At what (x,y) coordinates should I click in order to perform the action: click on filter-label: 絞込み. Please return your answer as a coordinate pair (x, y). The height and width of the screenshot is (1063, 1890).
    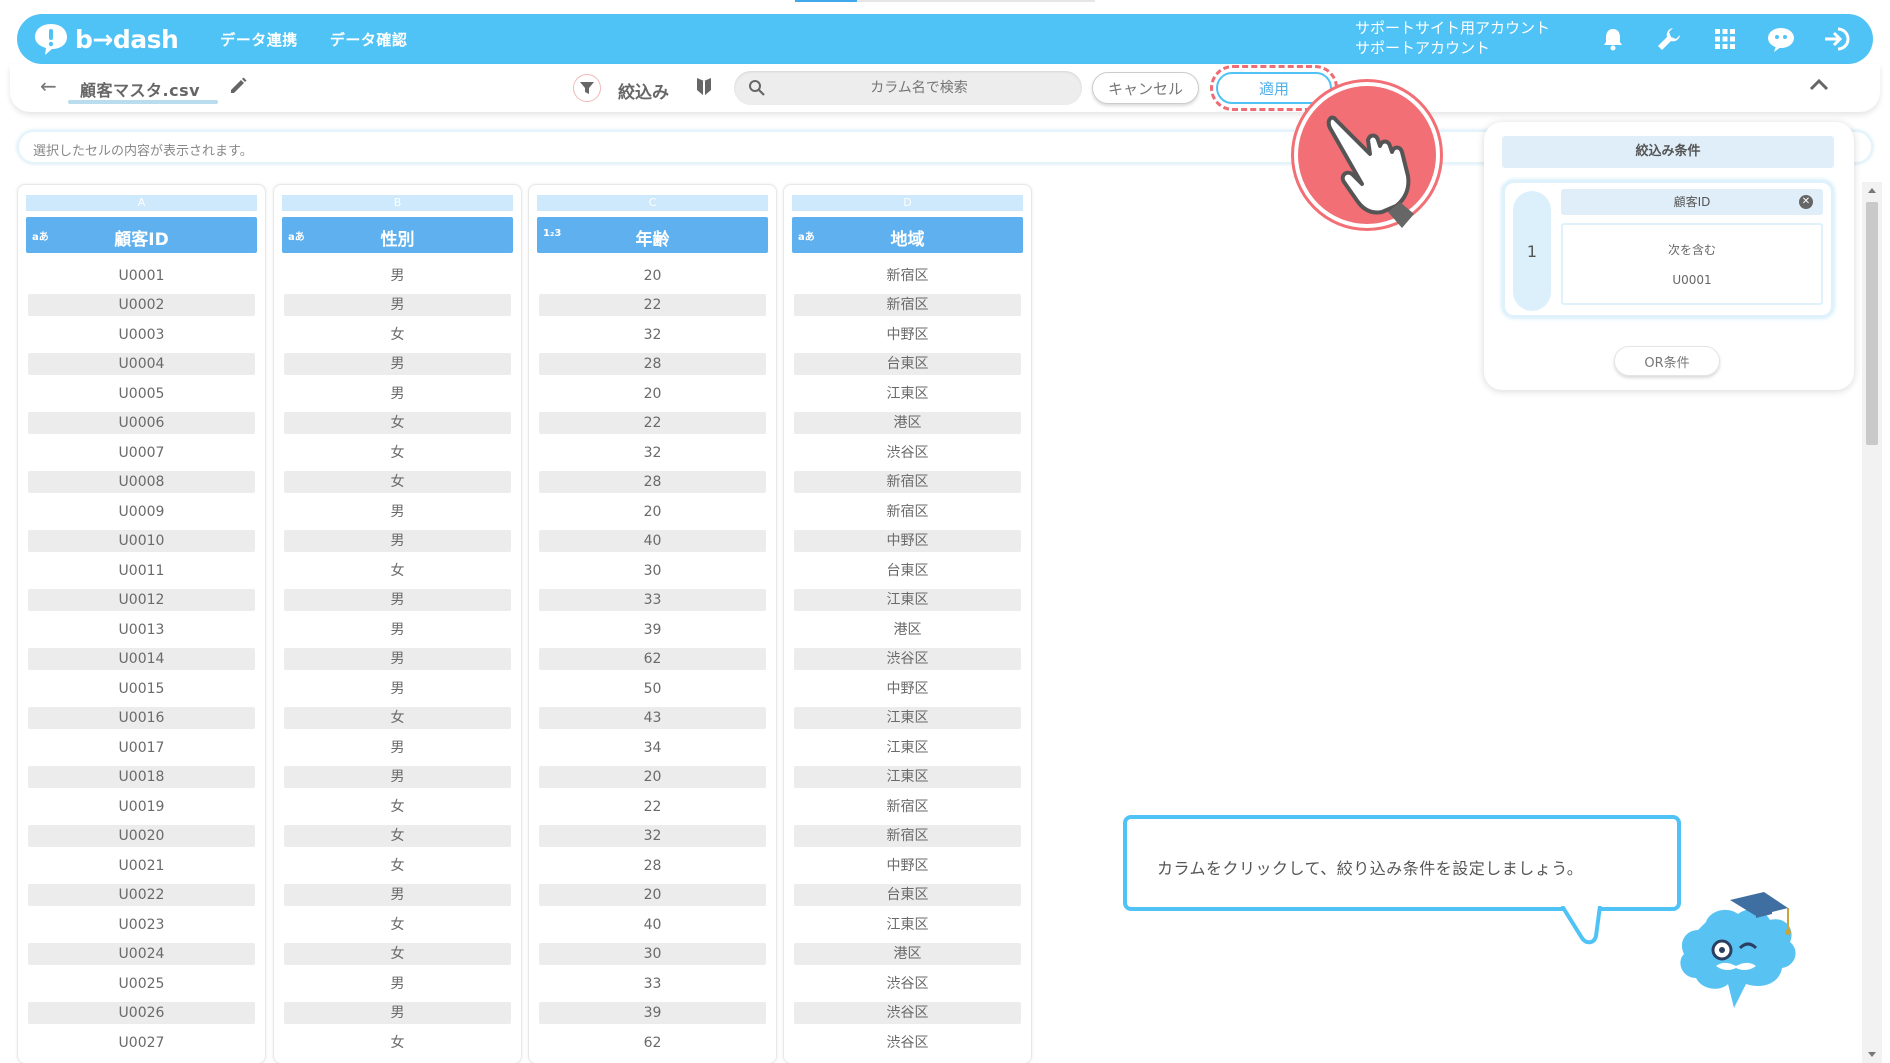
    Looking at the image, I should click on (643, 90).